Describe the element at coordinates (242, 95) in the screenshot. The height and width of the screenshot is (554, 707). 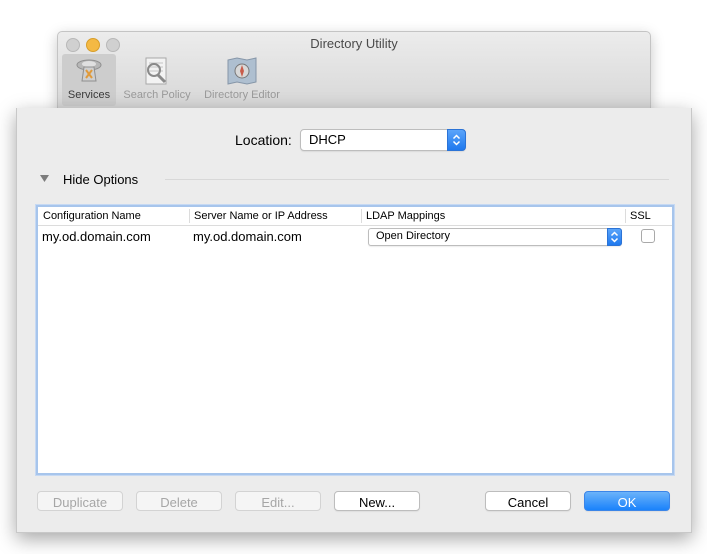
I see `toolbar-directory-editor-label: Directory Editor` at that location.